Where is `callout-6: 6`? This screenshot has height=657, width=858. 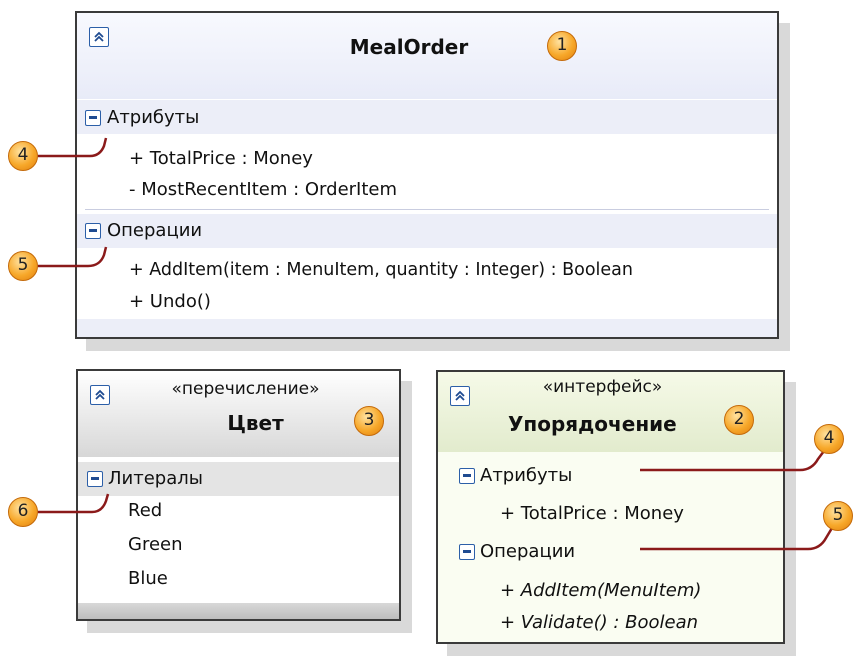 callout-6: 6 is located at coordinates (23, 512).